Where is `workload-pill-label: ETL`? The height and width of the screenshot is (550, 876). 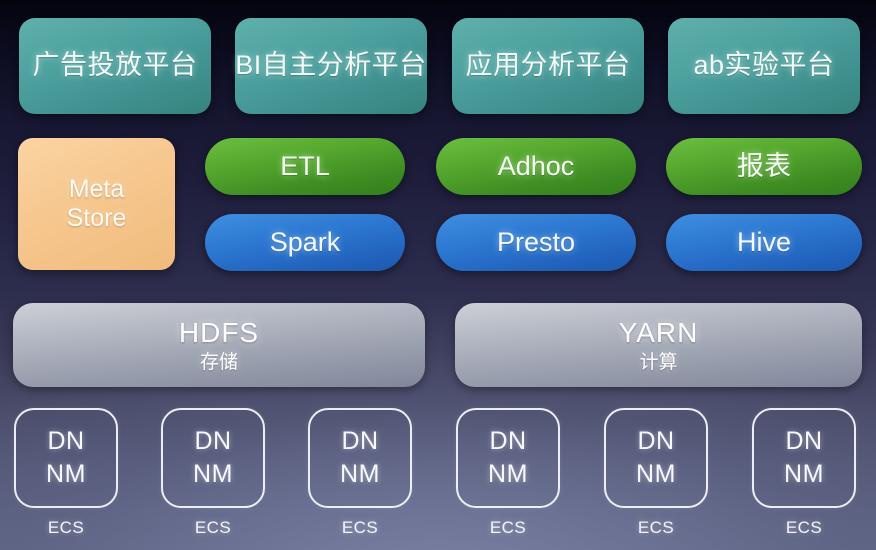 workload-pill-label: ETL is located at coordinates (305, 165).